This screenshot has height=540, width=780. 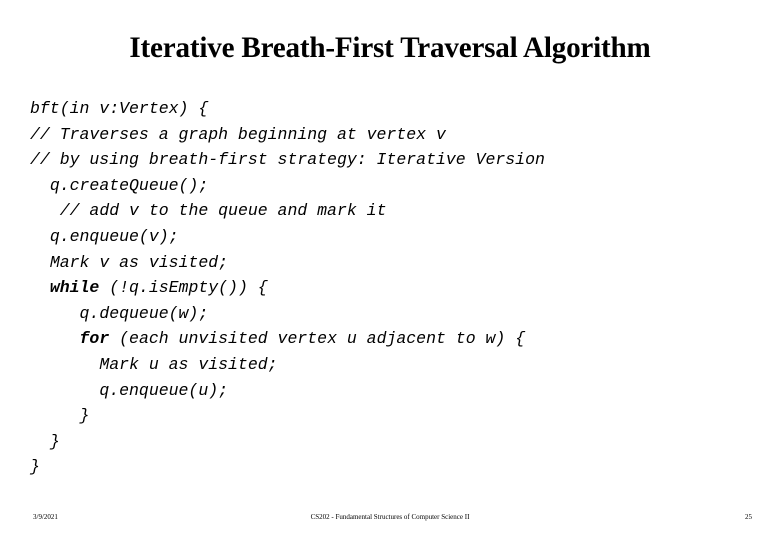 I want to click on code-text: // add v to the queue and mark it, so click(x=223, y=211).